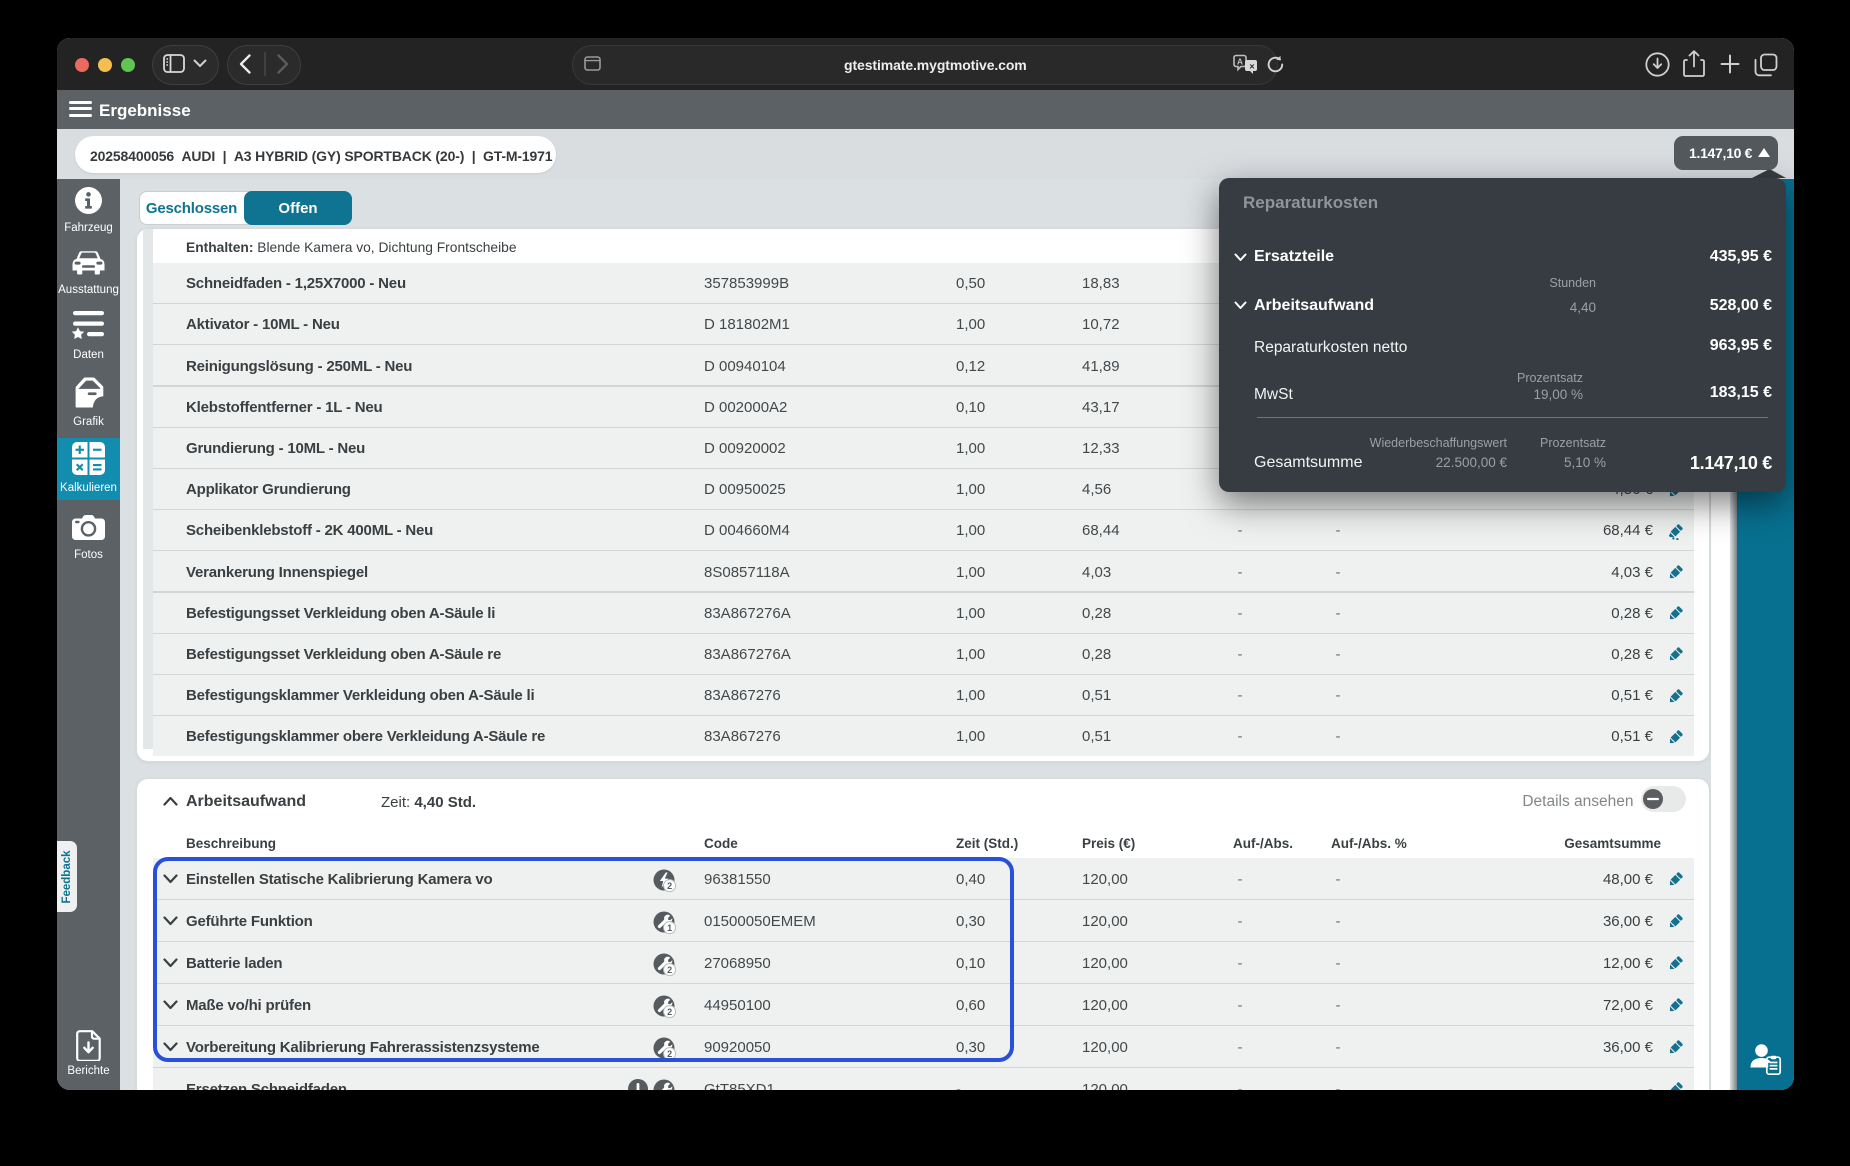 The image size is (1850, 1166). I want to click on svg-text: A, so click(1240, 62).